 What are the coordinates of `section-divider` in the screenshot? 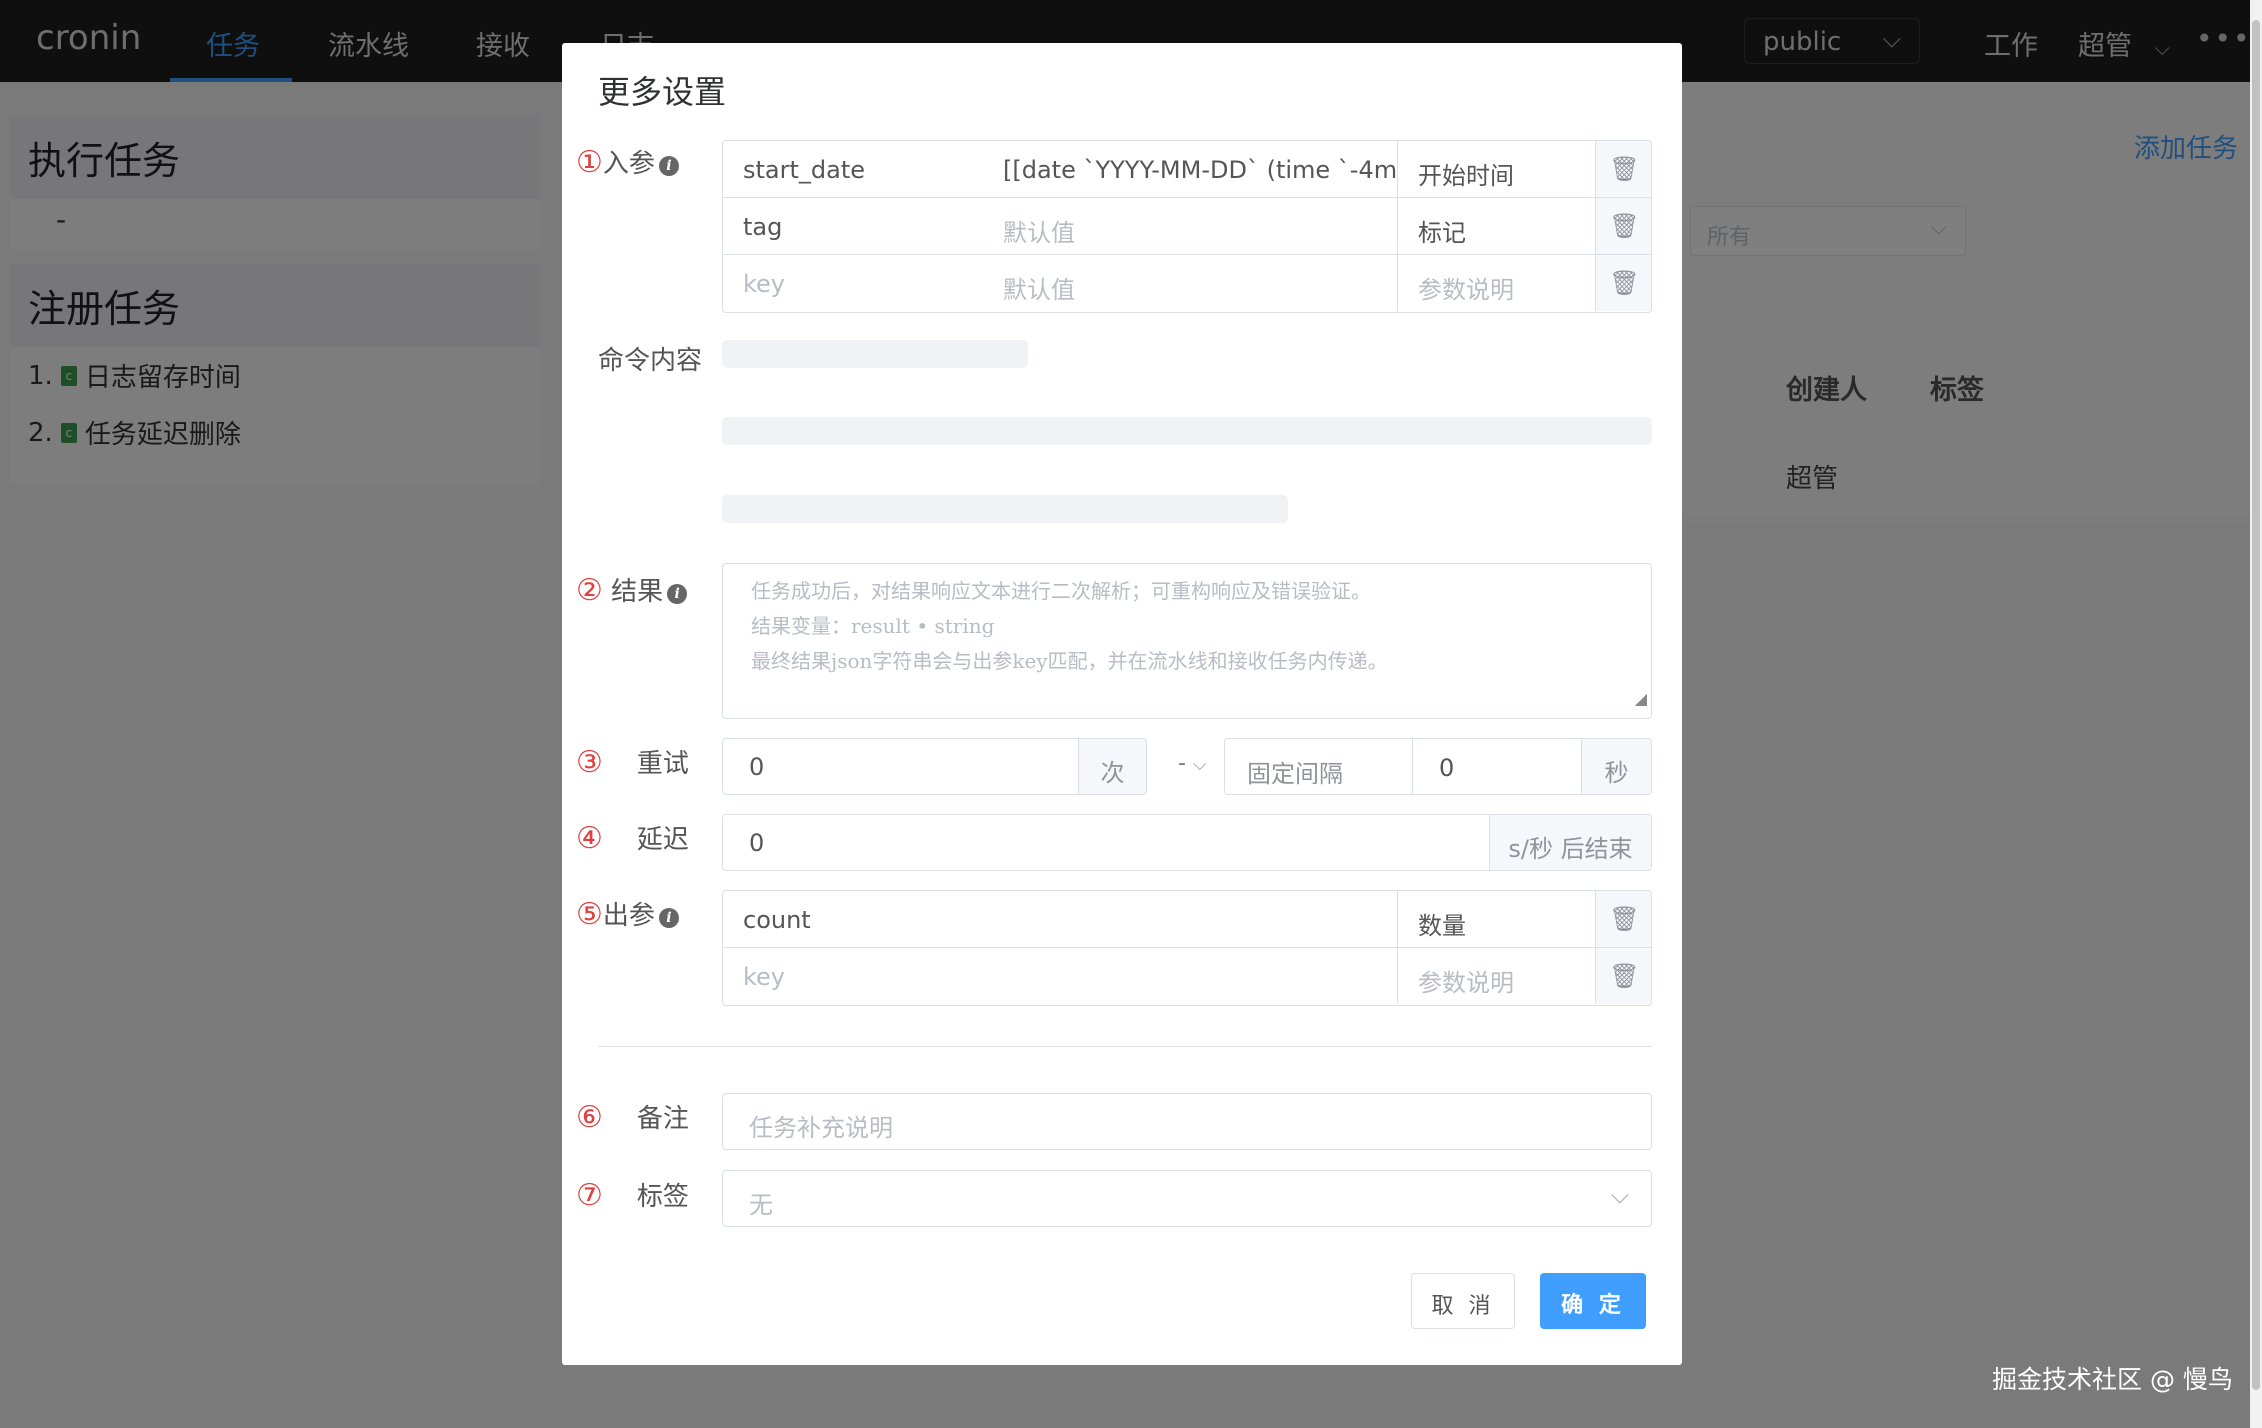 It's located at (1125, 1046).